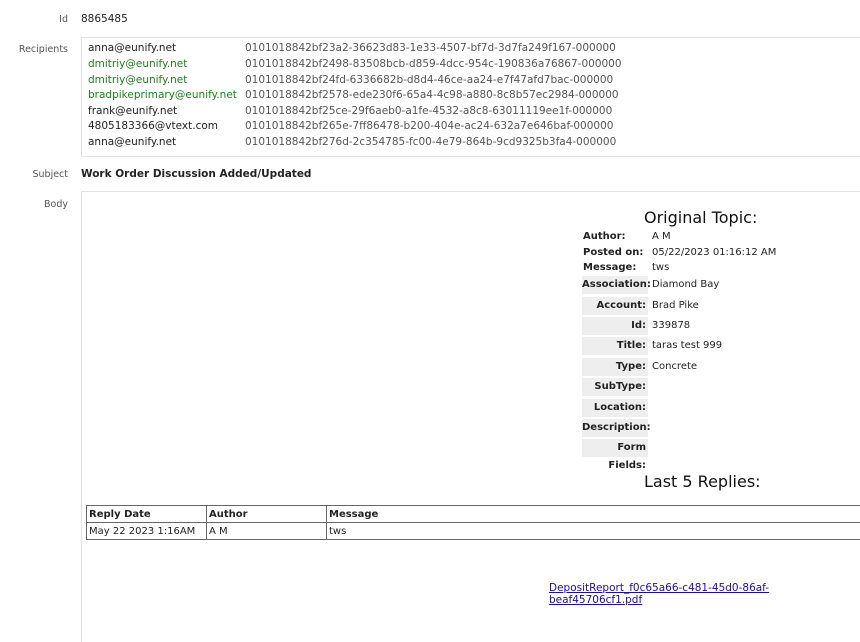 The height and width of the screenshot is (642, 860). I want to click on recipient-email: frank@eunify.net, so click(166, 111).